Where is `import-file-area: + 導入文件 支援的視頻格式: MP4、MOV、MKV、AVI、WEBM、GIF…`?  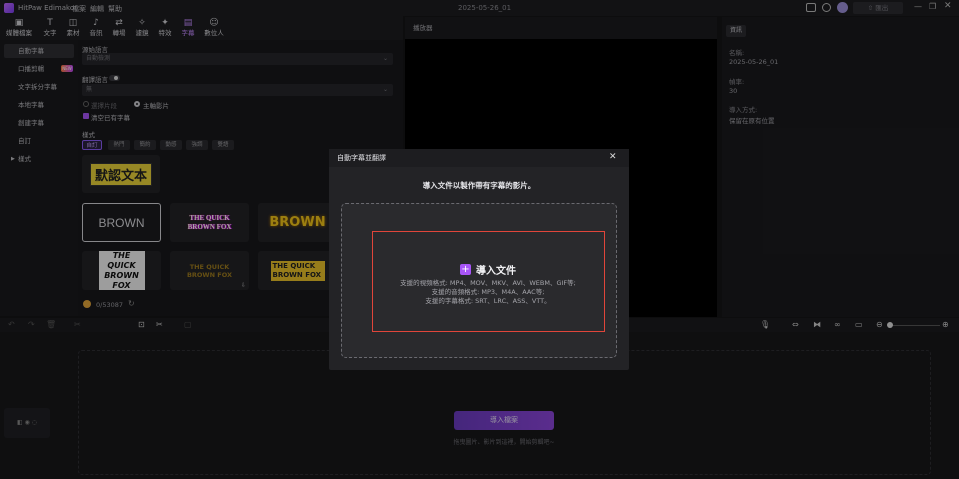 import-file-area: + 導入文件 支援的視頻格式: MP4、MOV、MKV、AVI、WEBM、GIF… is located at coordinates (488, 281).